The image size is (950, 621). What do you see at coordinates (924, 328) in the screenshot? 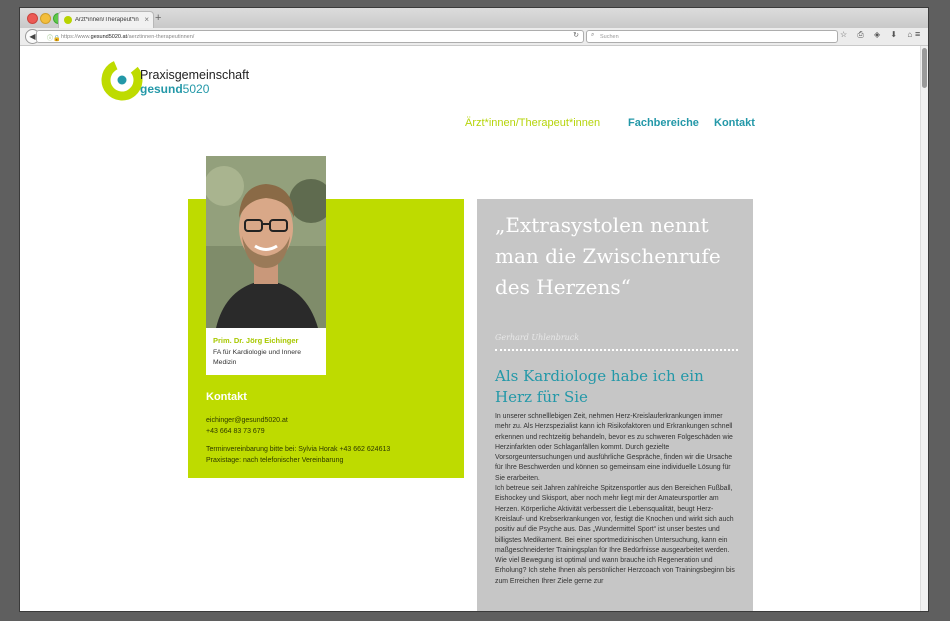
I see `page-scrollbar` at bounding box center [924, 328].